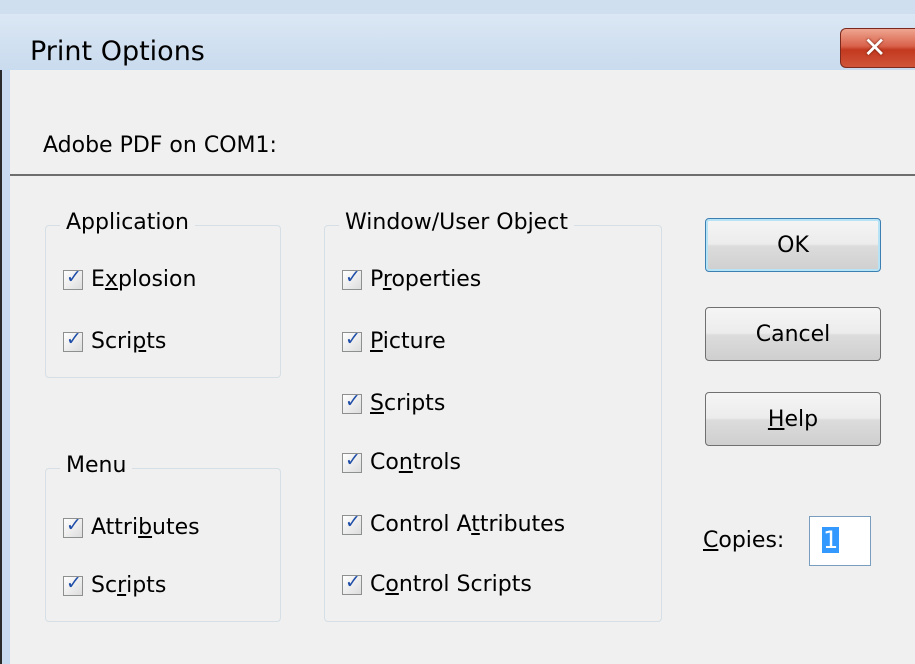 This screenshot has height=664, width=915. Describe the element at coordinates (831, 540) in the screenshot. I see `copies-value: 1` at that location.